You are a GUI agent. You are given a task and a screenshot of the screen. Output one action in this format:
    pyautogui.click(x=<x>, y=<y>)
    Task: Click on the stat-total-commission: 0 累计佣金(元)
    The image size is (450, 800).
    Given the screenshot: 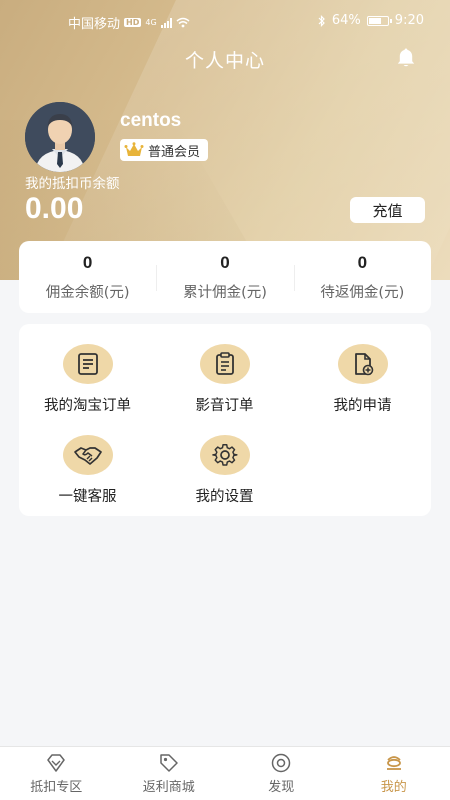 What is the action you would take?
    pyautogui.click(x=224, y=277)
    